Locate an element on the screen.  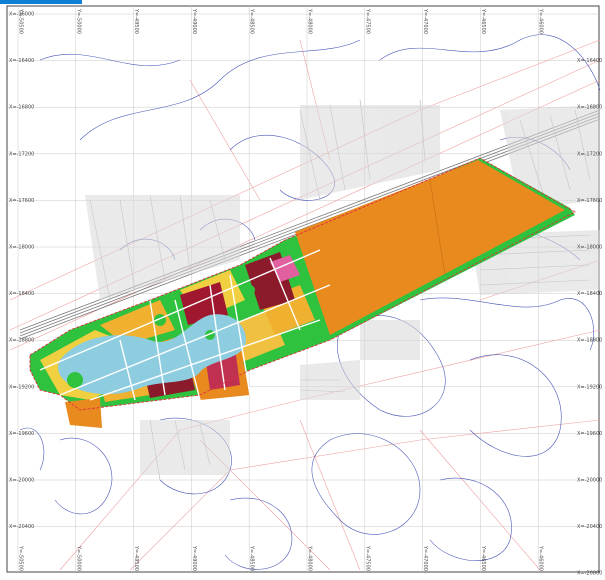
grid-label-right: X=-17200 is located at coordinates (589, 154).